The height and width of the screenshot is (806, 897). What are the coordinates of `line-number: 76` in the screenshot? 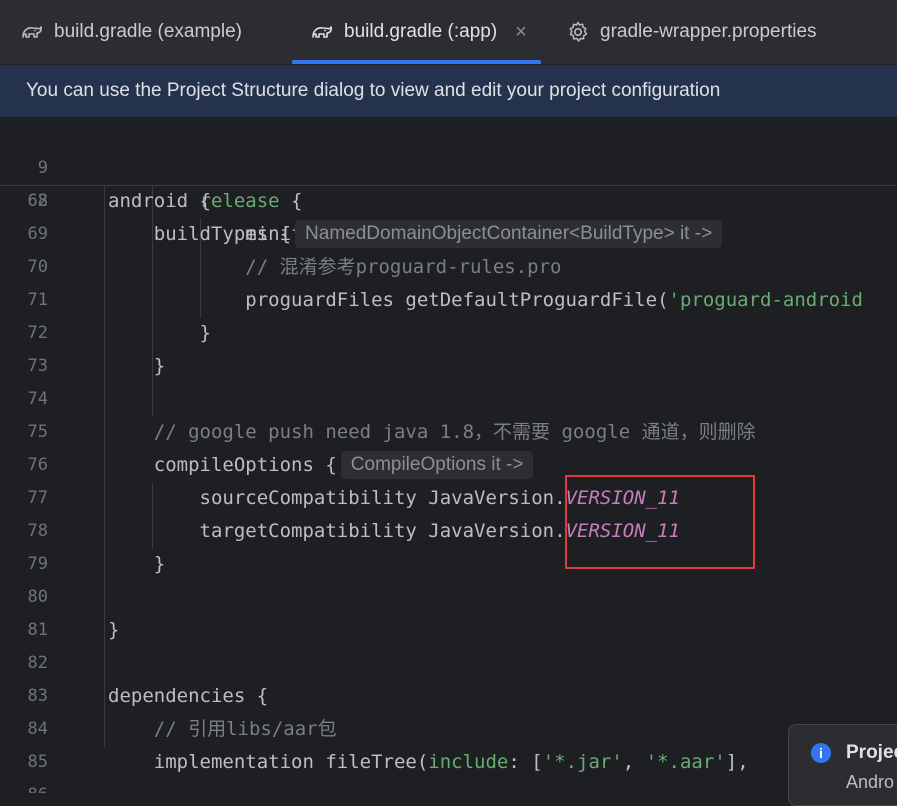 It's located at (37, 465).